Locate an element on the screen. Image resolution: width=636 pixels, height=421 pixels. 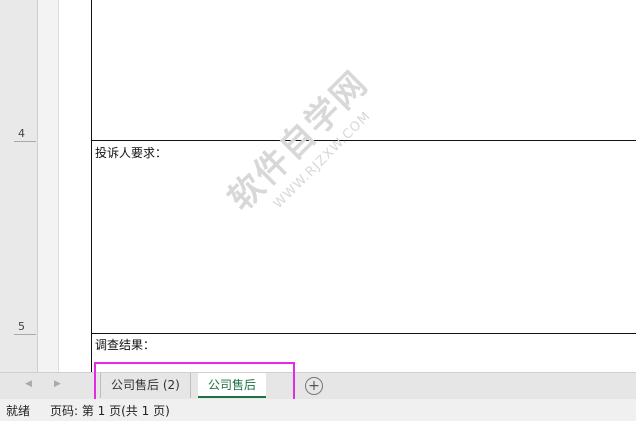
sheet-tab-company-aftersales-2: 公司售后 (2) is located at coordinates (145, 385).